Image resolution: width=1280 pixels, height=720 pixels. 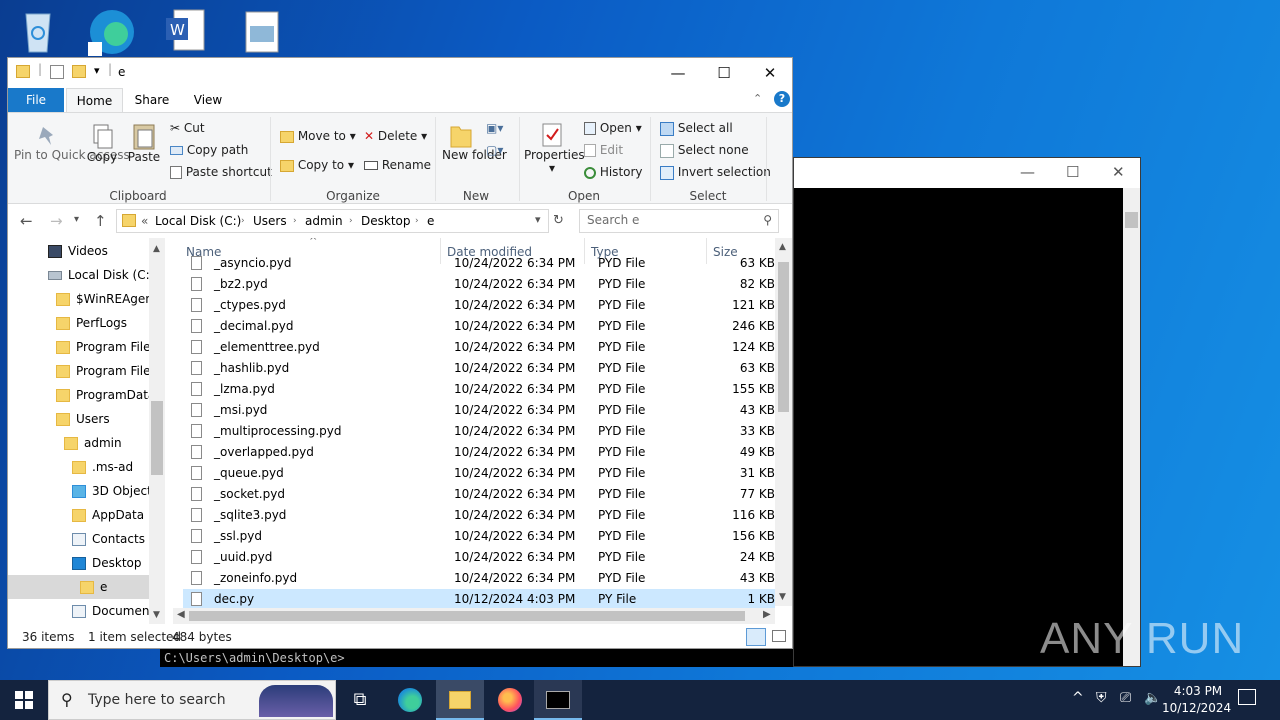 What do you see at coordinates (1152, 698) in the screenshot?
I see `volume-icon: 🔈` at bounding box center [1152, 698].